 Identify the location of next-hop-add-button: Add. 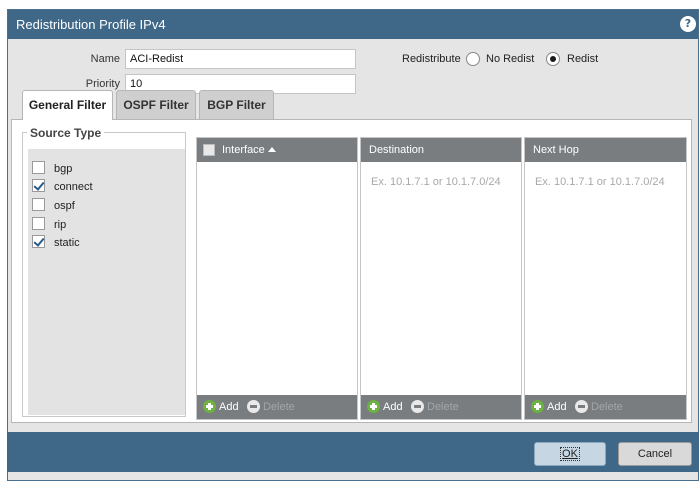
(557, 407).